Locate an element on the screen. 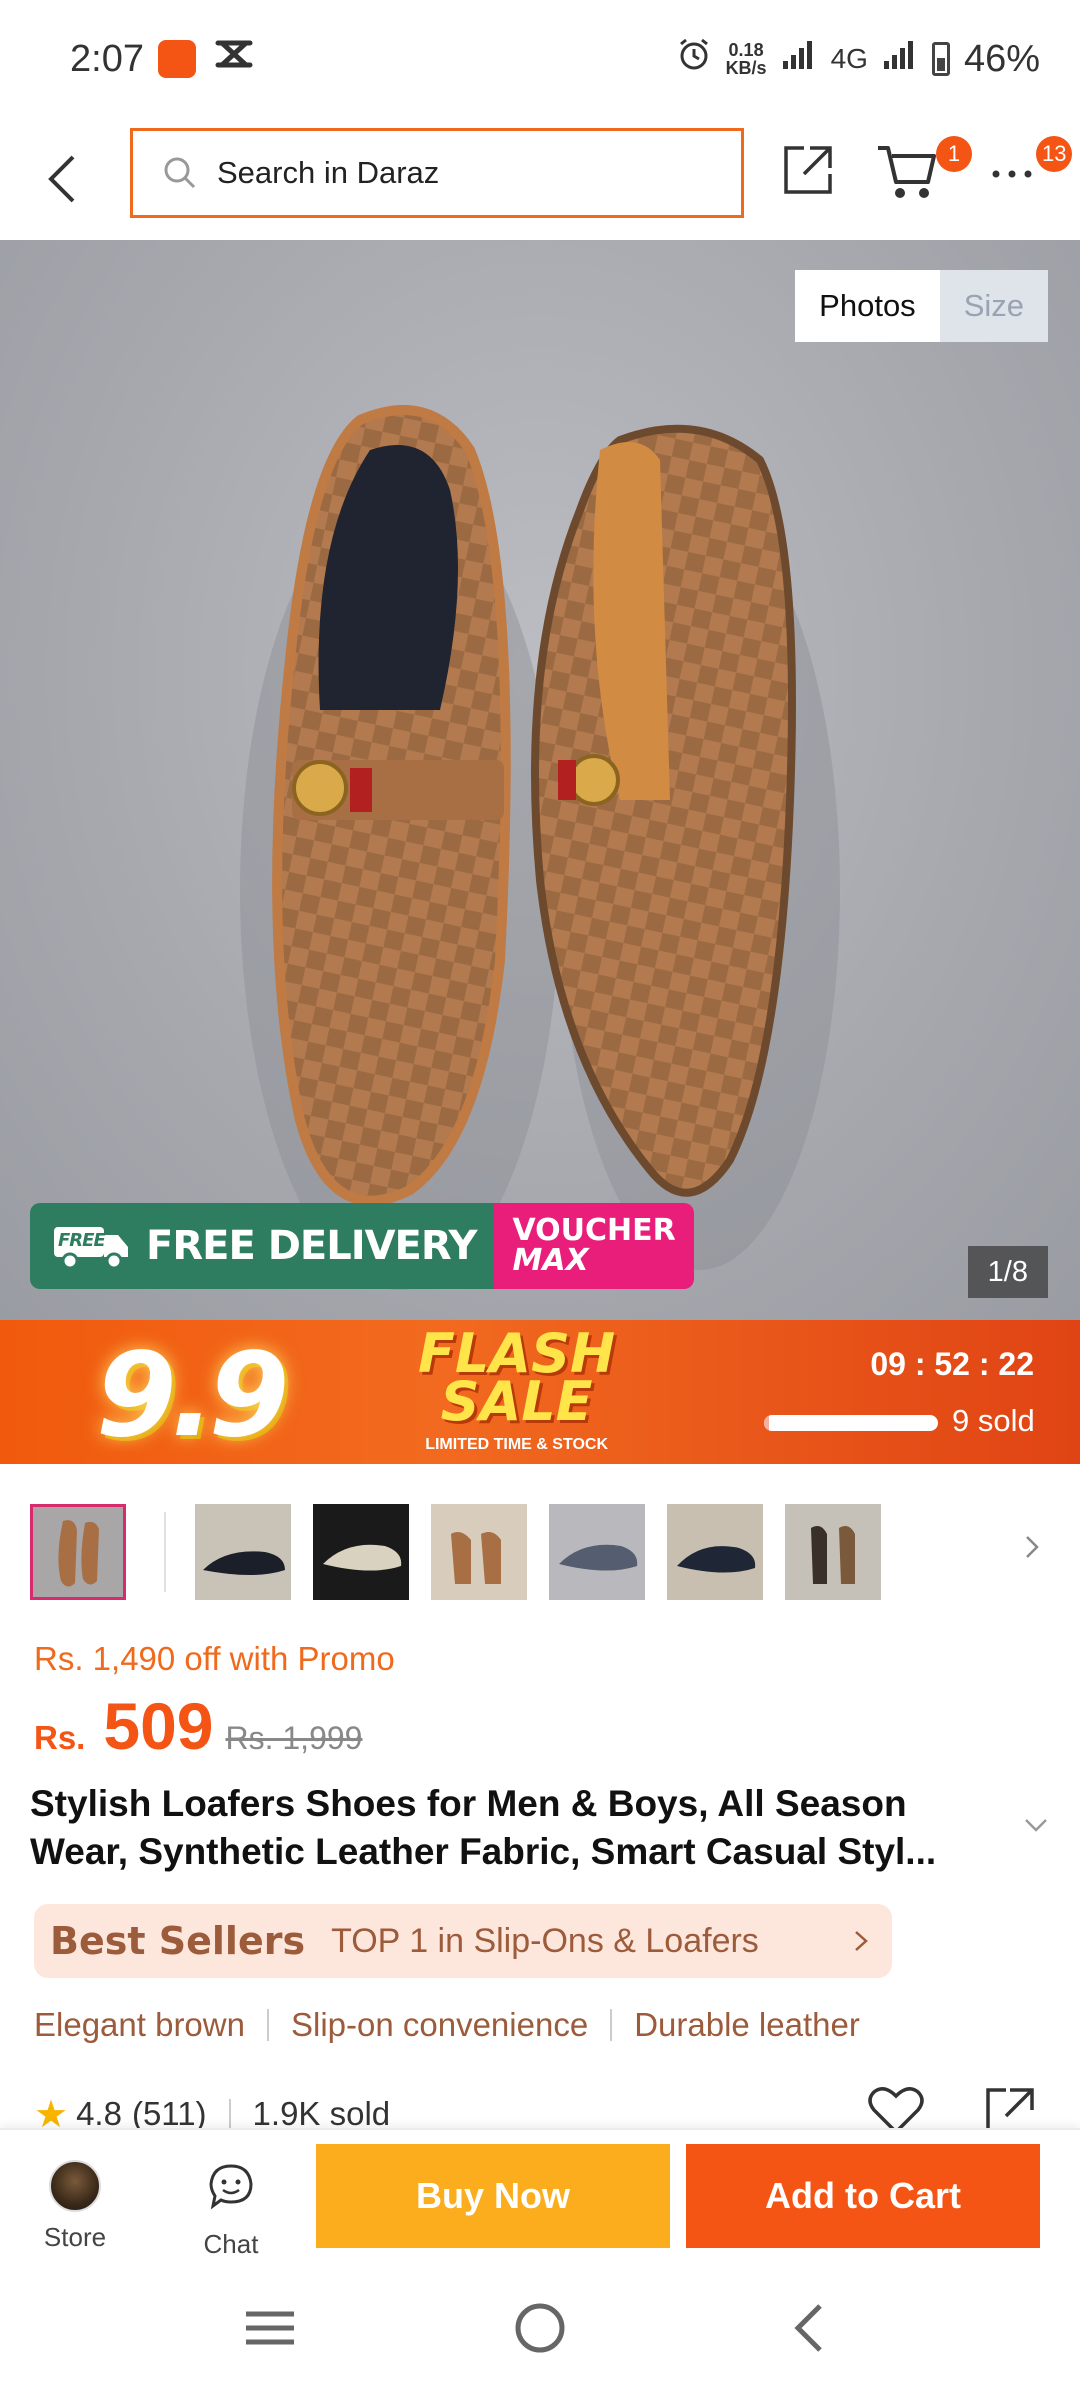 This screenshot has height=2388, width=1080. highlight-item: Elegant brown is located at coordinates (139, 2024).